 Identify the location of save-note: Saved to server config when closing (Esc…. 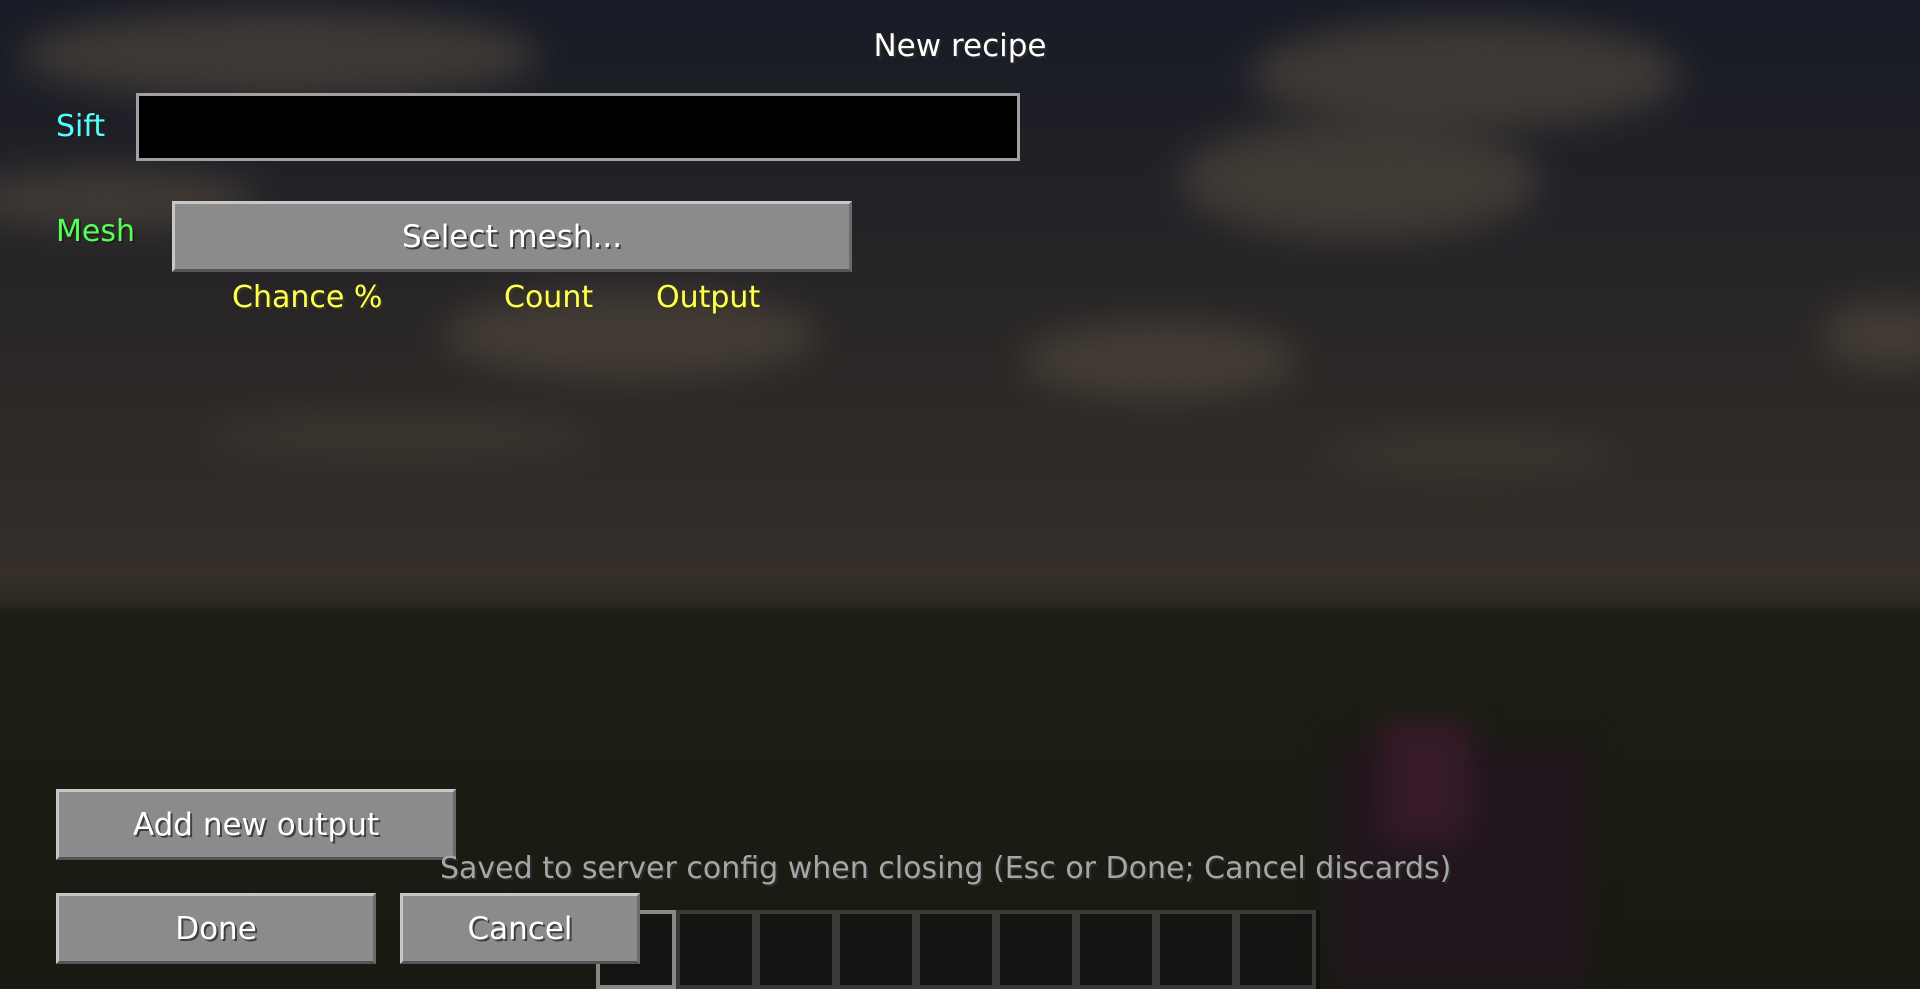
(946, 868).